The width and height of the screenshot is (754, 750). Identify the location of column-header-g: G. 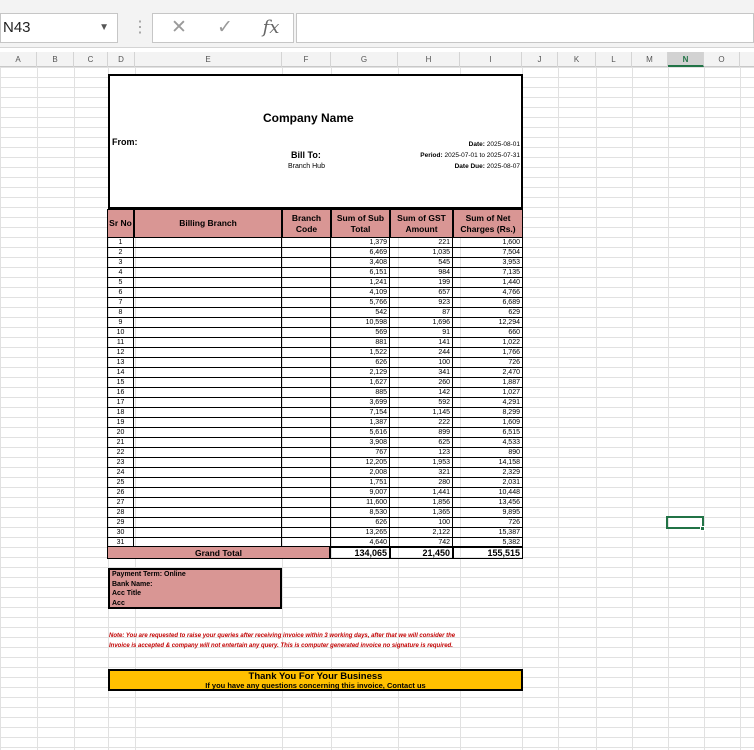
(364, 59).